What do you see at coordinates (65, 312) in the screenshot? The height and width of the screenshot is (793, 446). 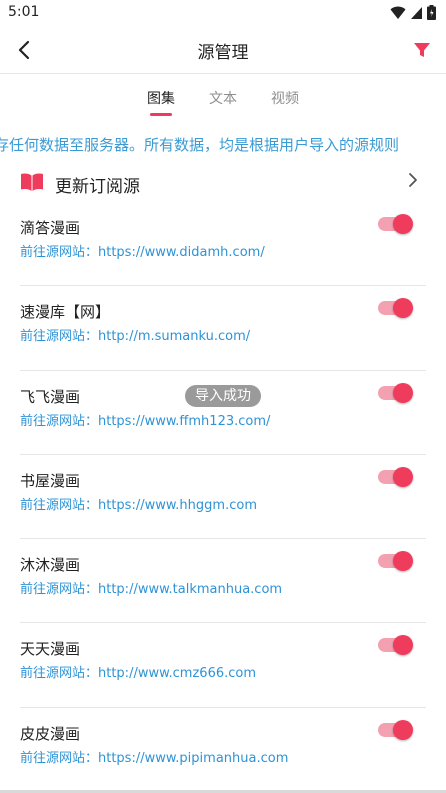 I see `source-name: 速漫库【网】` at bounding box center [65, 312].